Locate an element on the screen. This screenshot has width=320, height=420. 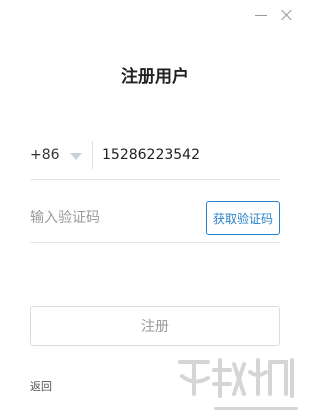
minimize-icon is located at coordinates (261, 15).